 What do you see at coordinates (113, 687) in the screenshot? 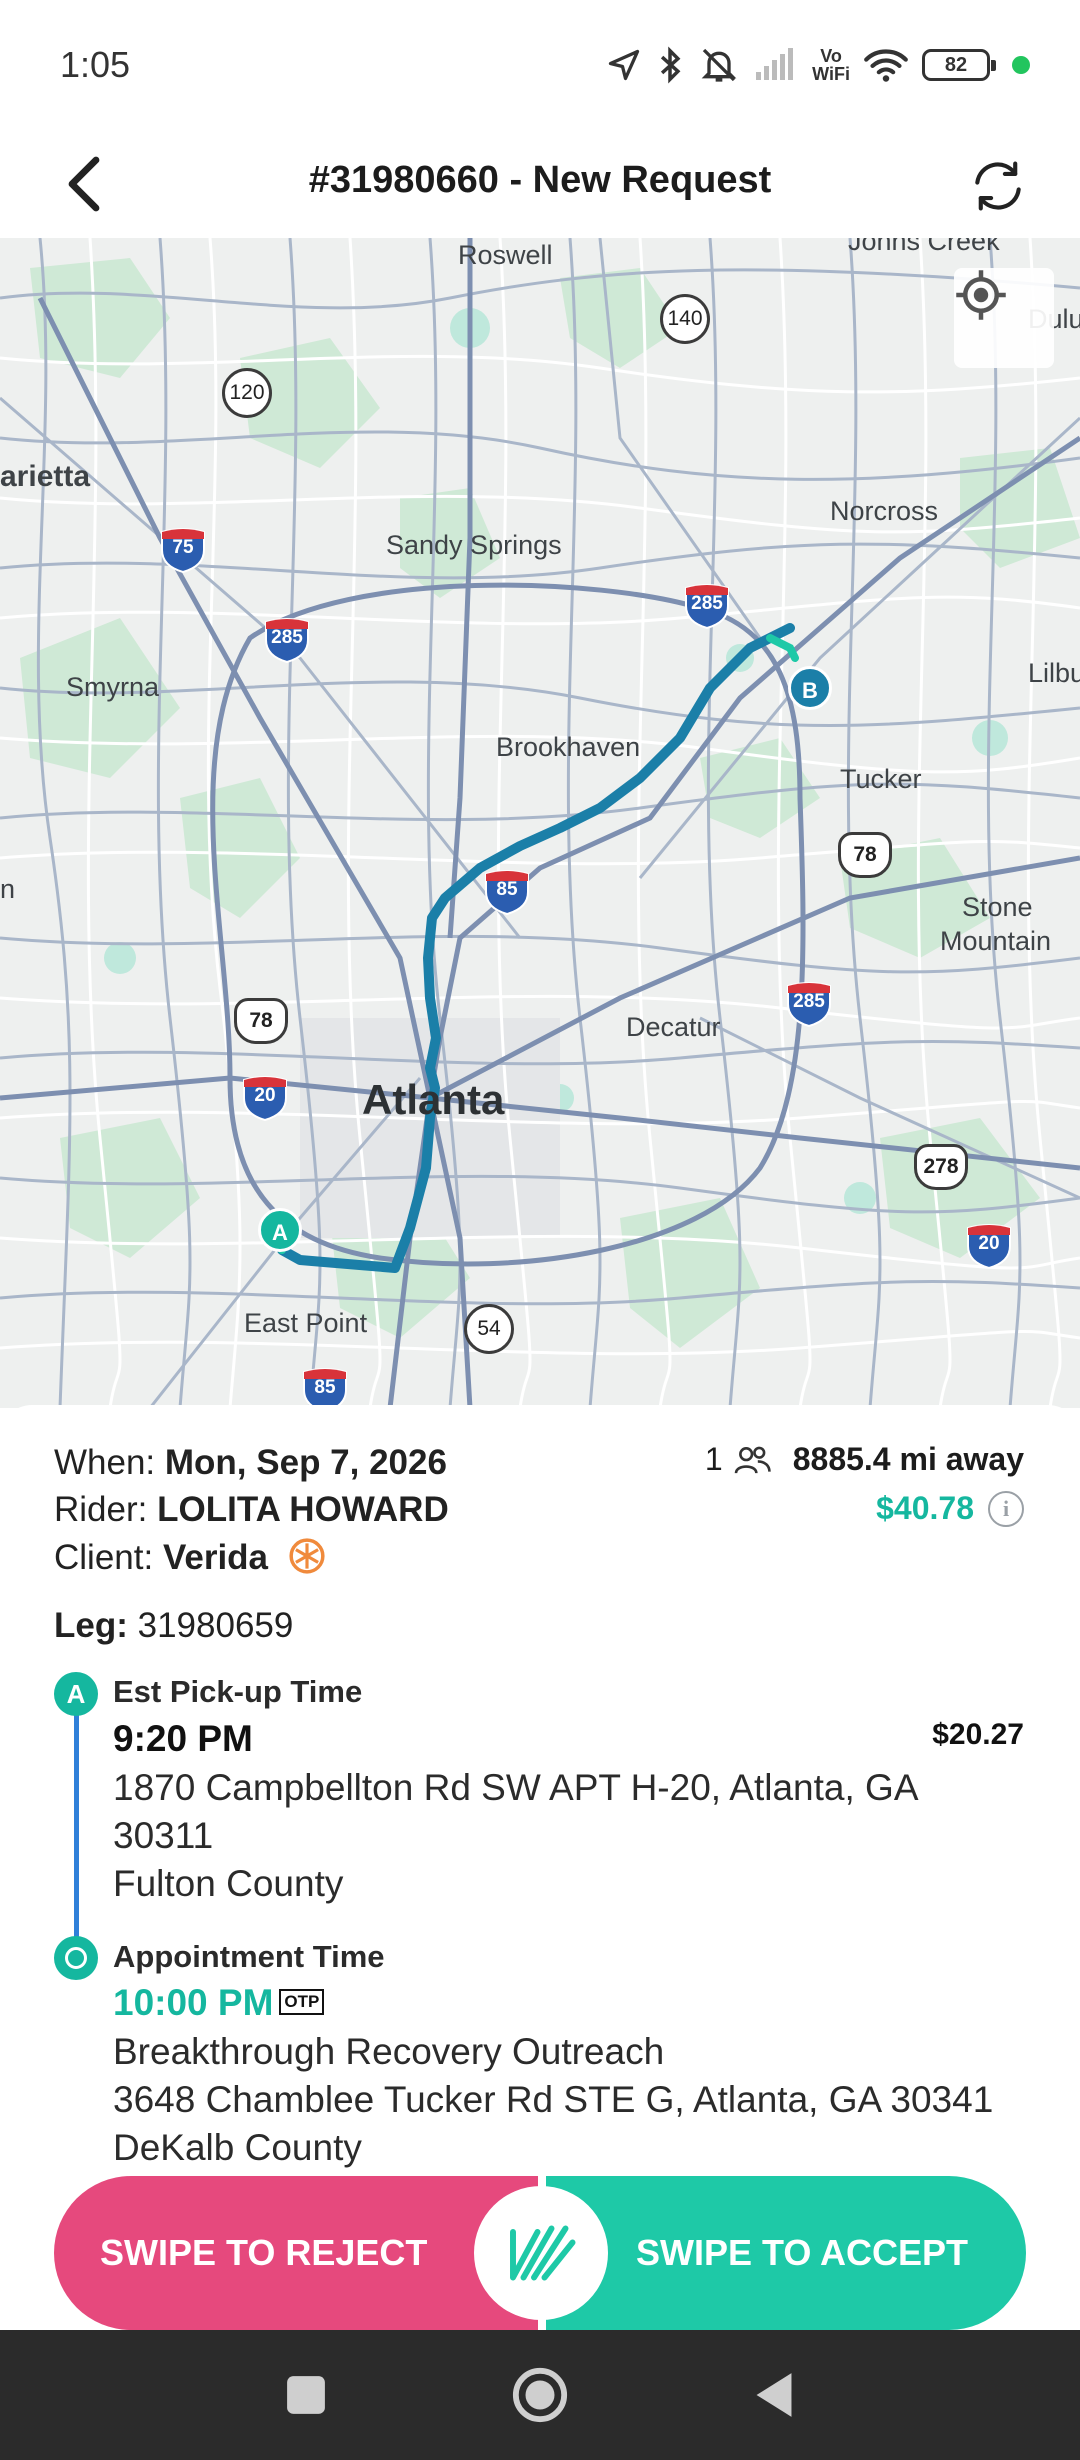
I see `map-label-smyrna: Smyrna` at bounding box center [113, 687].